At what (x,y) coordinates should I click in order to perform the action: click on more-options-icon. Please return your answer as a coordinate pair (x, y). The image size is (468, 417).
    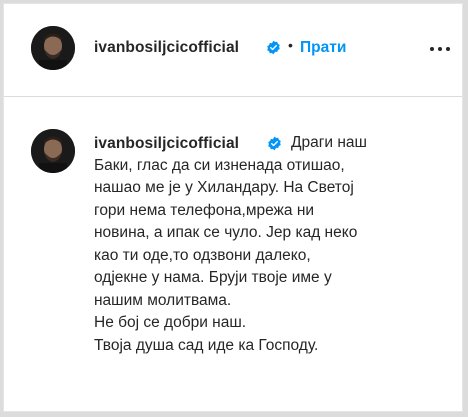
    Looking at the image, I should click on (440, 49).